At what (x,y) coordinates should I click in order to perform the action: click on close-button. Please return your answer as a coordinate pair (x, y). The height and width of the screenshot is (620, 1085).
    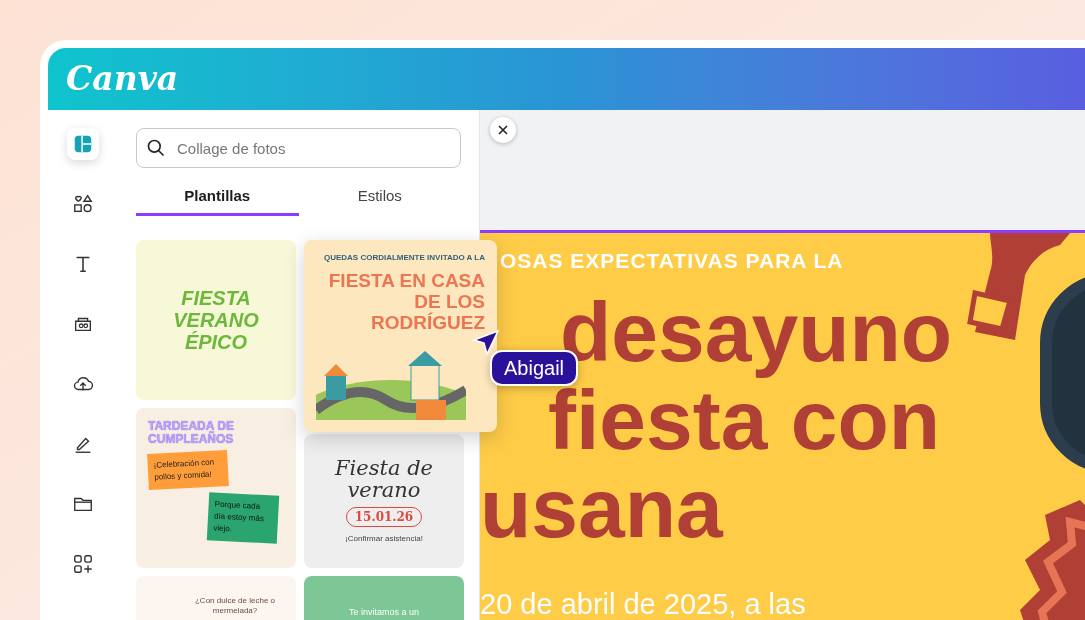
    Looking at the image, I should click on (503, 130).